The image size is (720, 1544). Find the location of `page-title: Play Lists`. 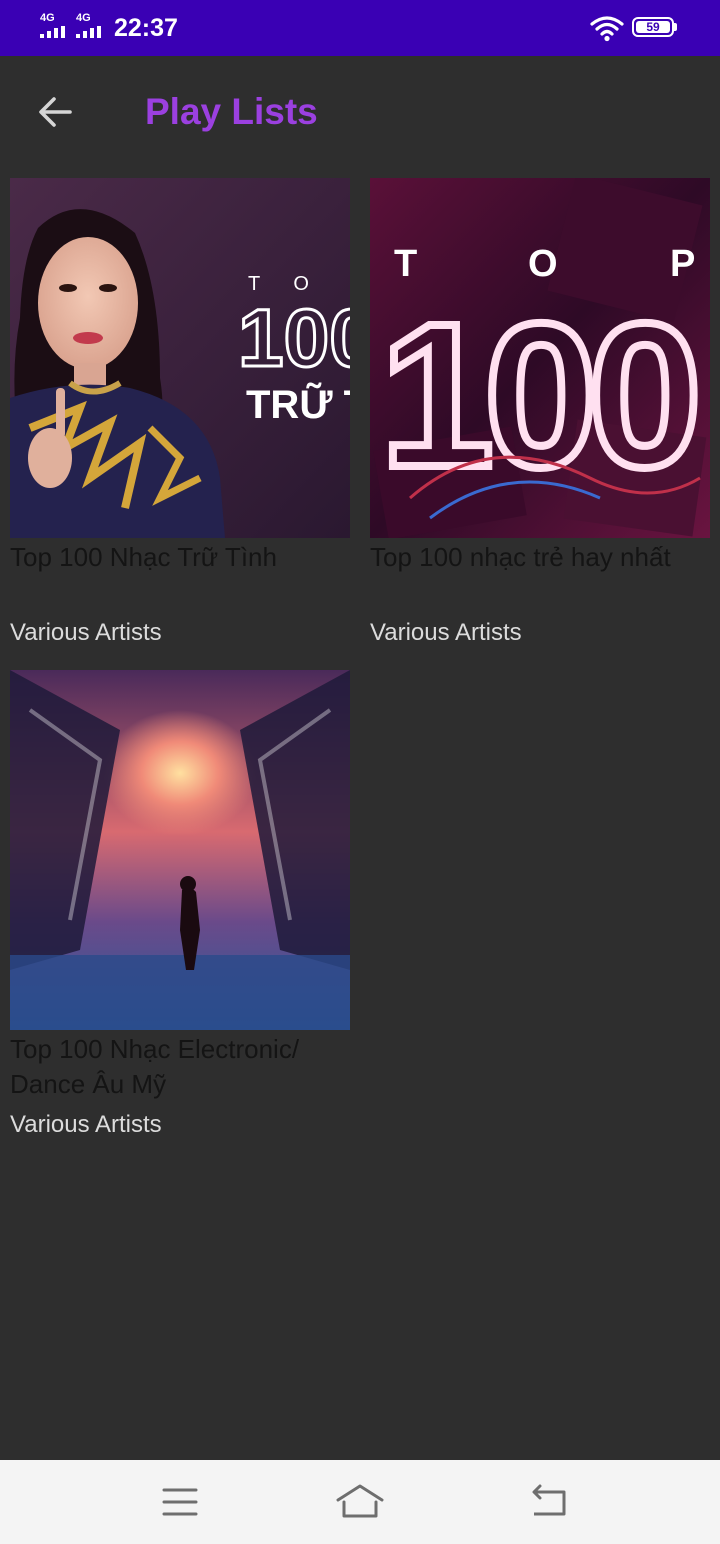

page-title: Play Lists is located at coordinates (231, 111).